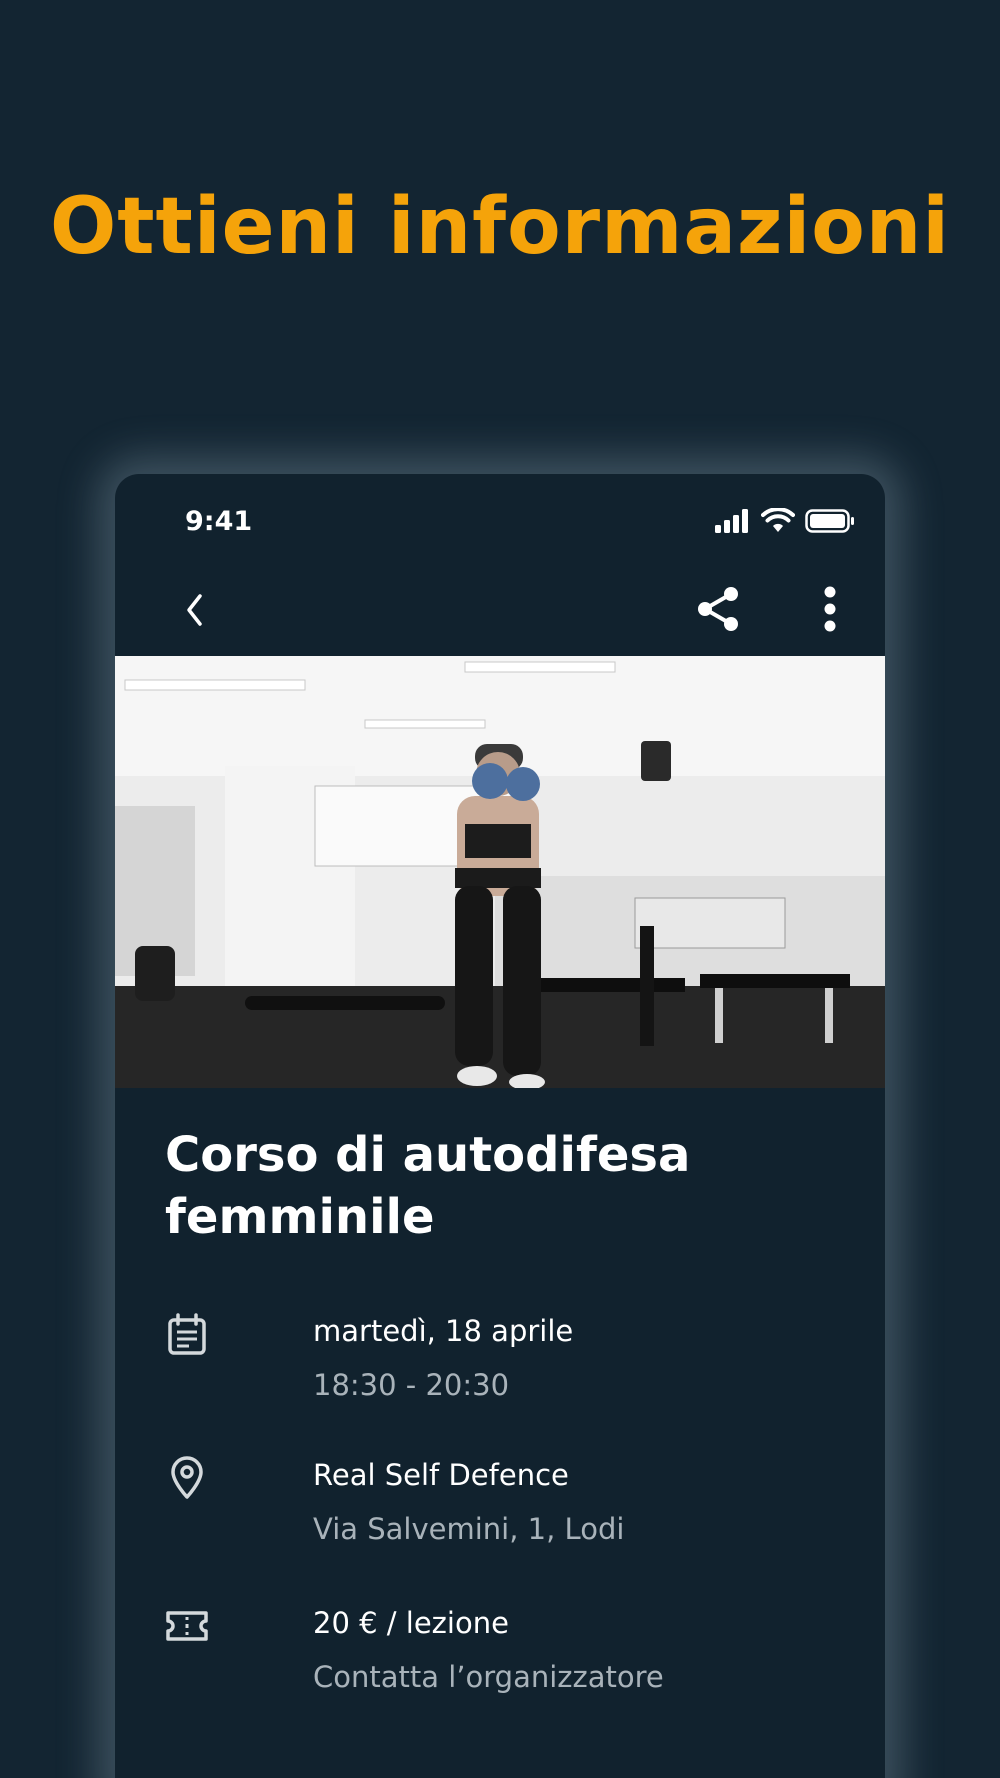  Describe the element at coordinates (829, 521) in the screenshot. I see `battery-icon` at that location.